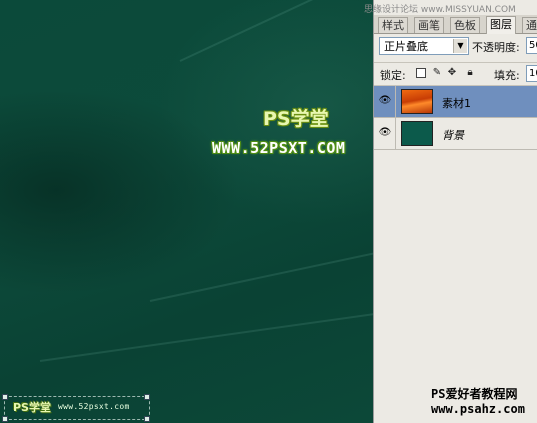 The width and height of the screenshot is (537, 423). Describe the element at coordinates (496, 47) in the screenshot. I see `opacity-label: 不透明度:` at that location.